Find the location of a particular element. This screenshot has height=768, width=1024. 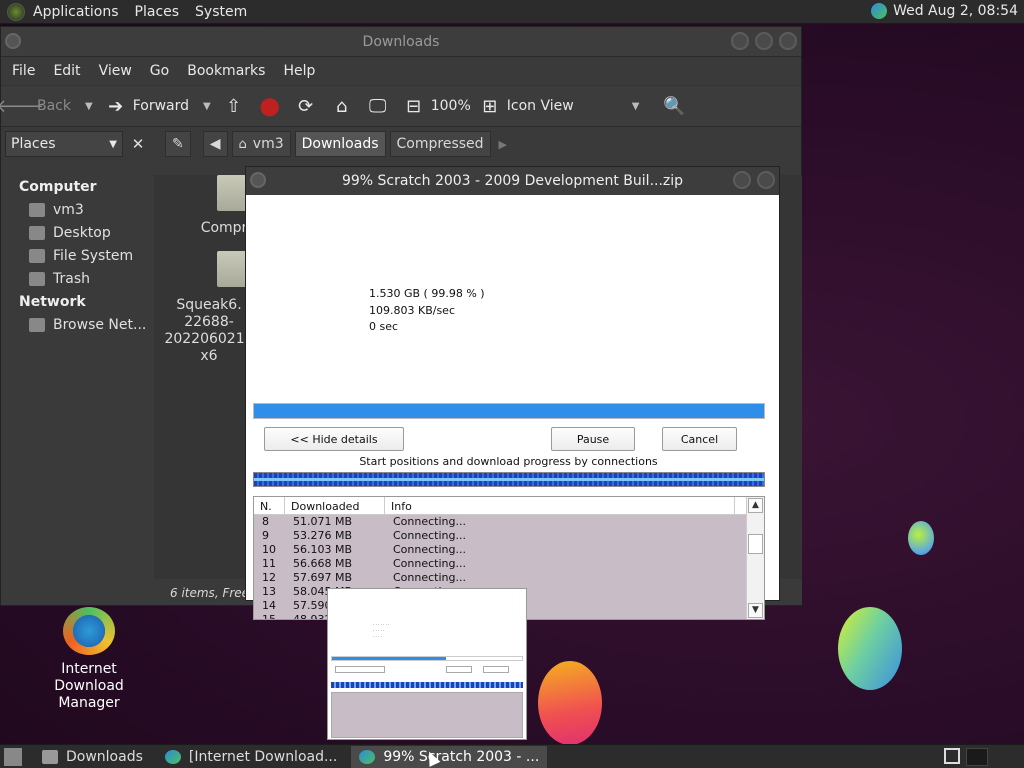

computer-button: 🖵 is located at coordinates (378, 106).